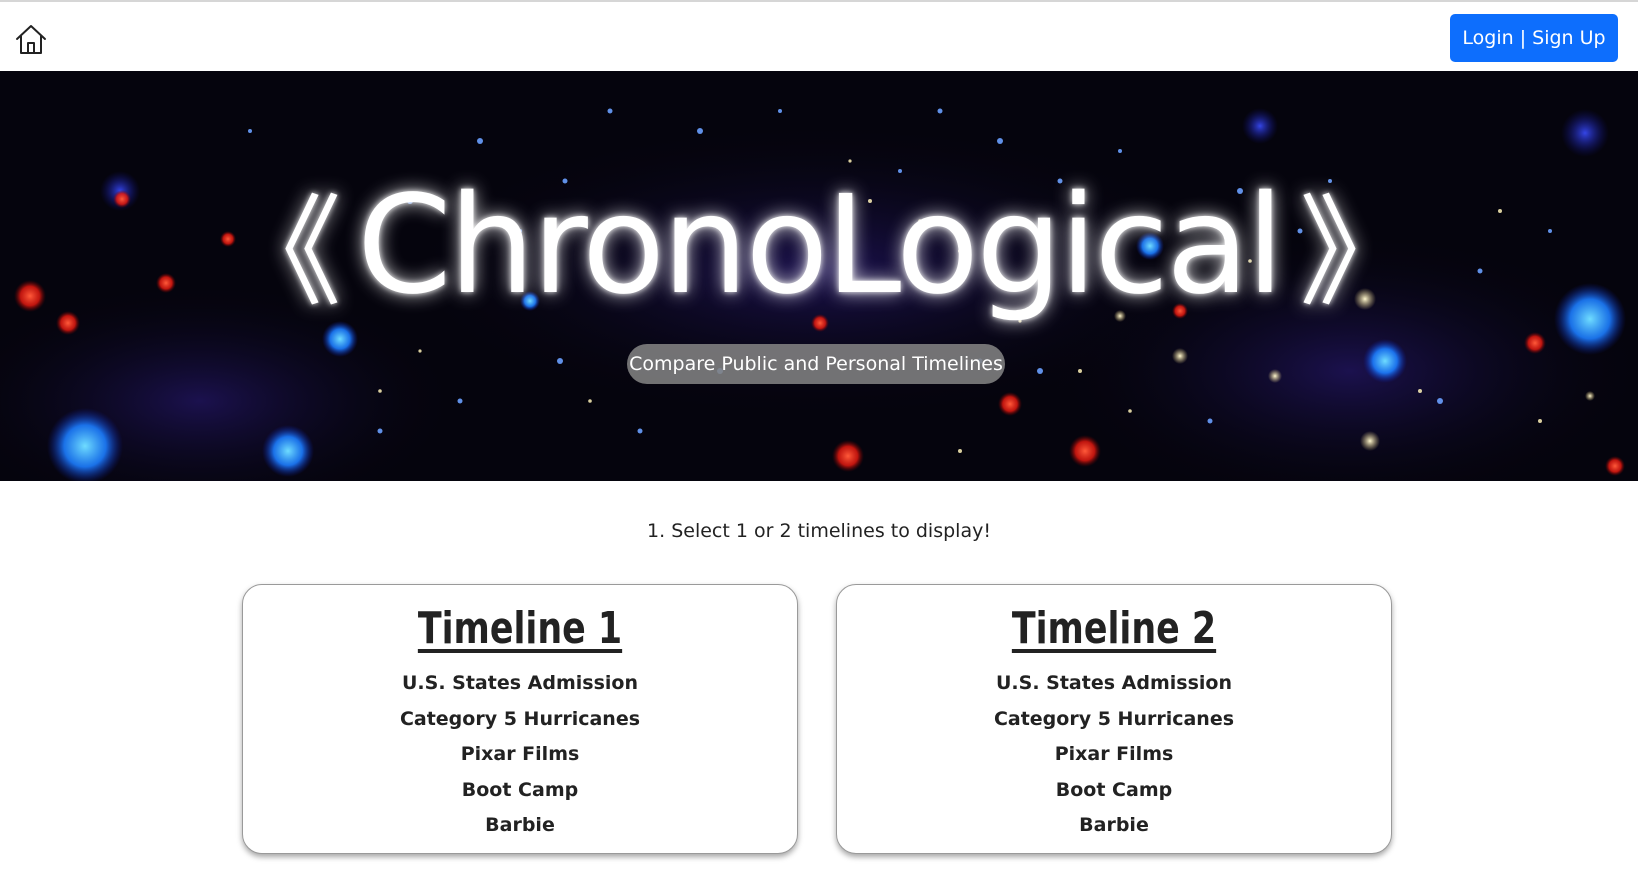  What do you see at coordinates (1534, 38) in the screenshot?
I see `login-signup-button: Login | Sign Up` at bounding box center [1534, 38].